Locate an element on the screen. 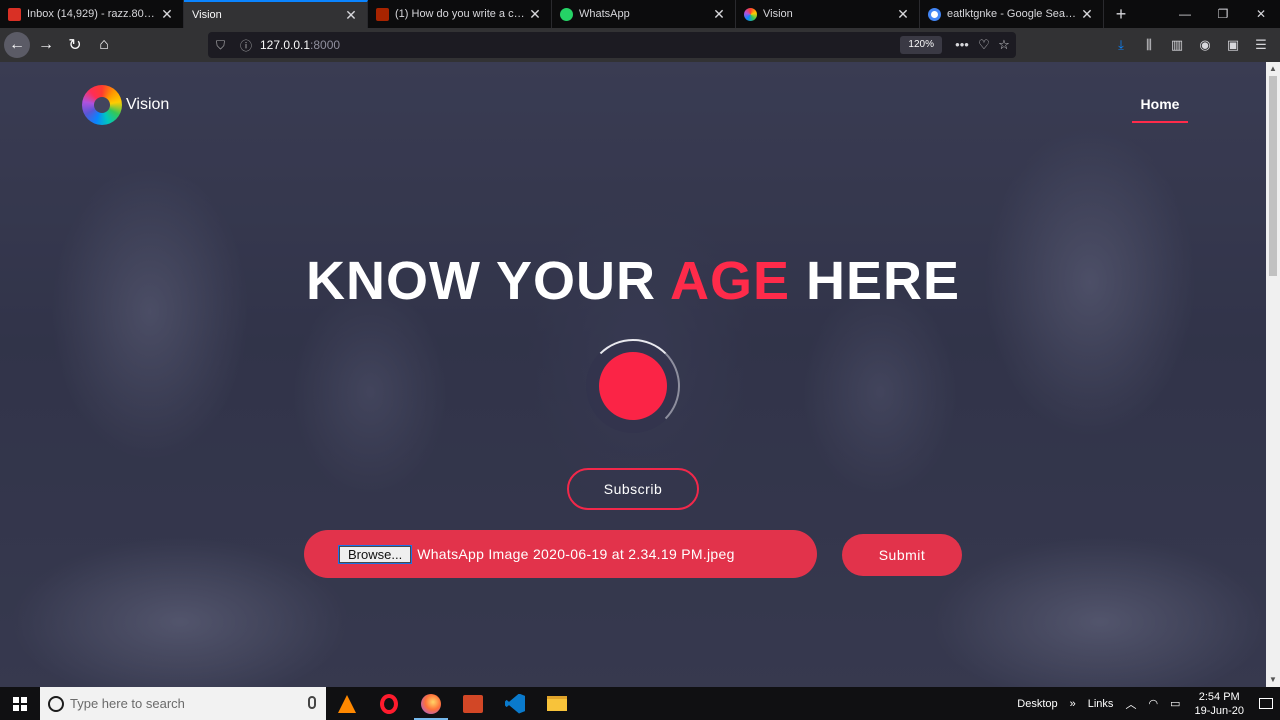  sidebar-icon: ▥ is located at coordinates (1177, 45).